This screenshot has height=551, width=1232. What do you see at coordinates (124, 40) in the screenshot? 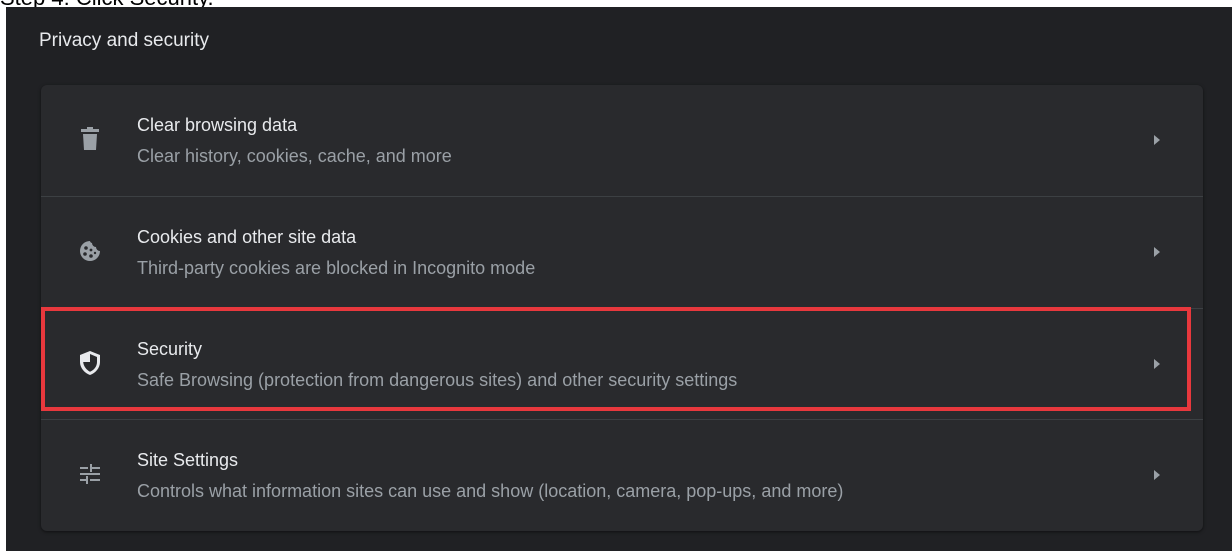
I see `section-title: Privacy and security` at bounding box center [124, 40].